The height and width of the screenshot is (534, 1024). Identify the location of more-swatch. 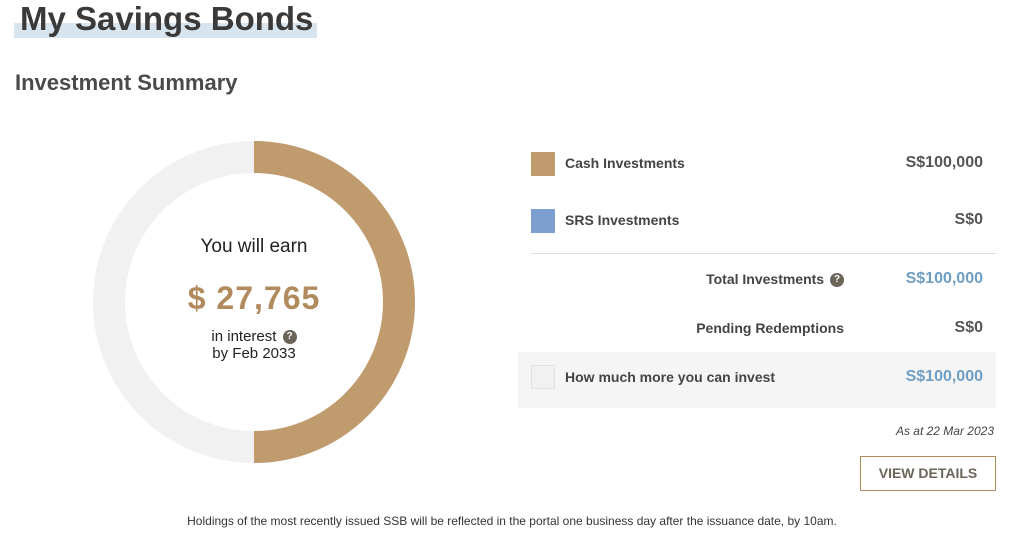
(543, 377).